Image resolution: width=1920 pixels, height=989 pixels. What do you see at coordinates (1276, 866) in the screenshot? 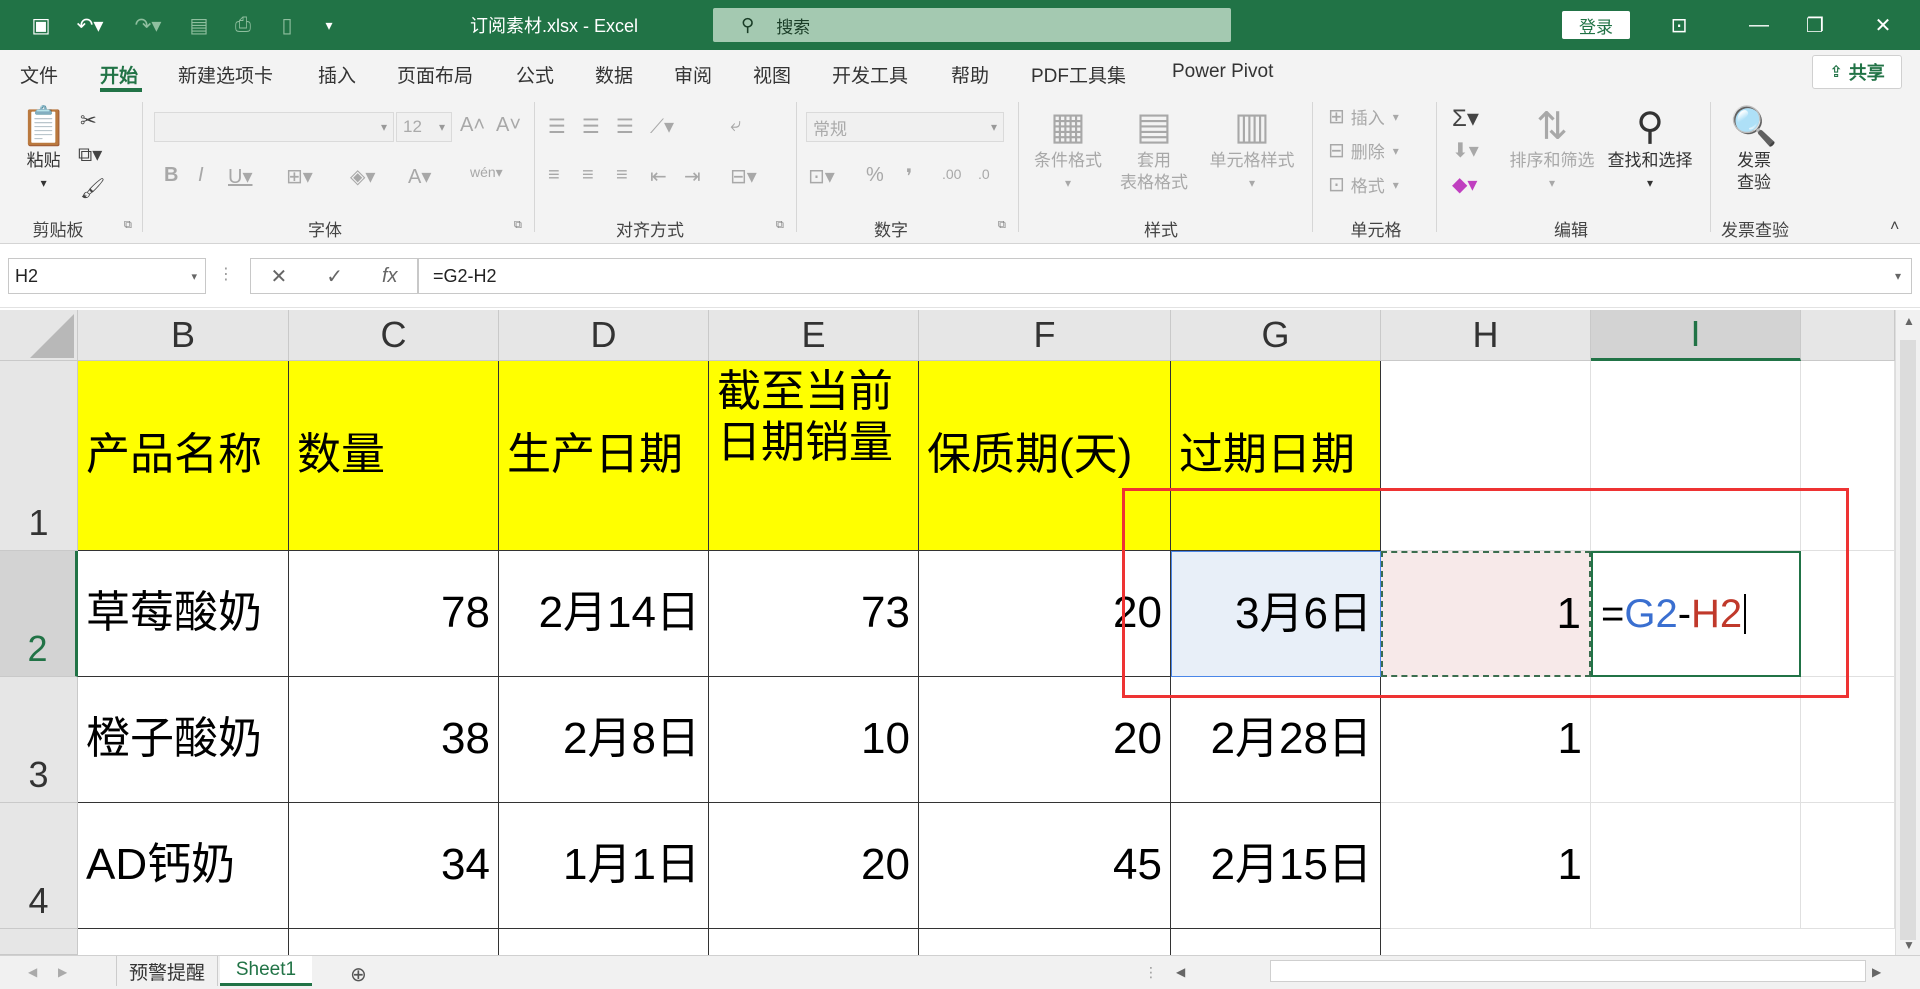
I see `cell-g4: 2月15日` at bounding box center [1276, 866].